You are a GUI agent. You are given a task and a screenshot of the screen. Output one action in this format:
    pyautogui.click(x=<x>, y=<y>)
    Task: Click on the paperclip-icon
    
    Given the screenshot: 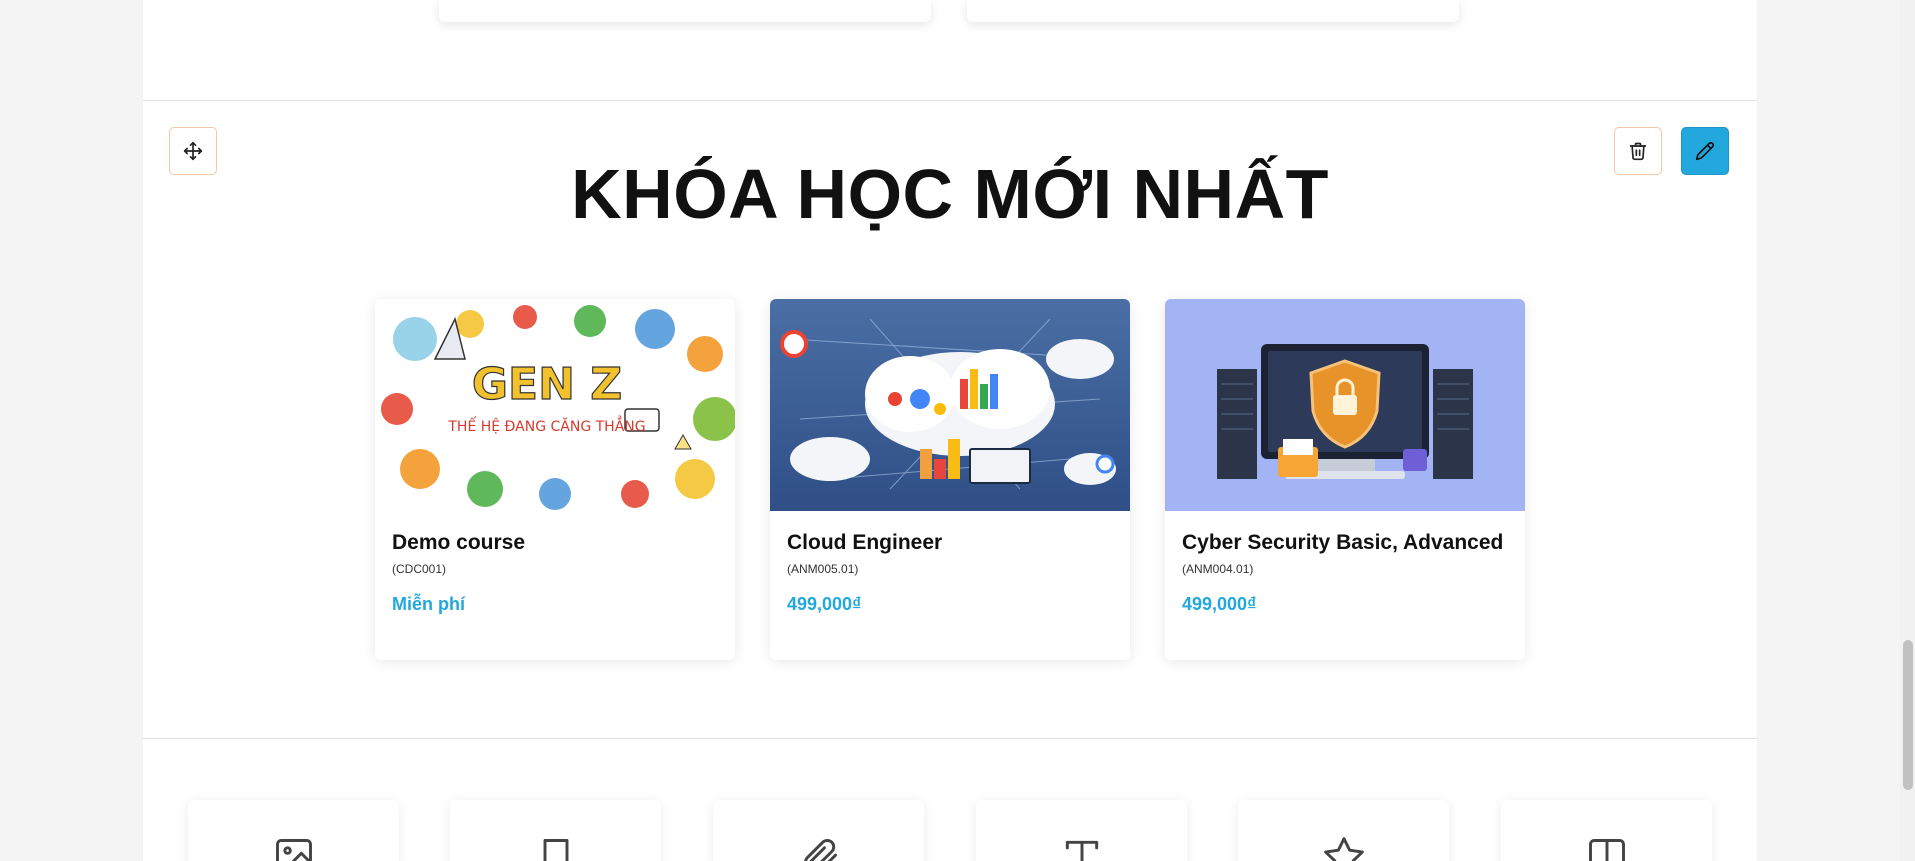 What is the action you would take?
    pyautogui.click(x=820, y=850)
    